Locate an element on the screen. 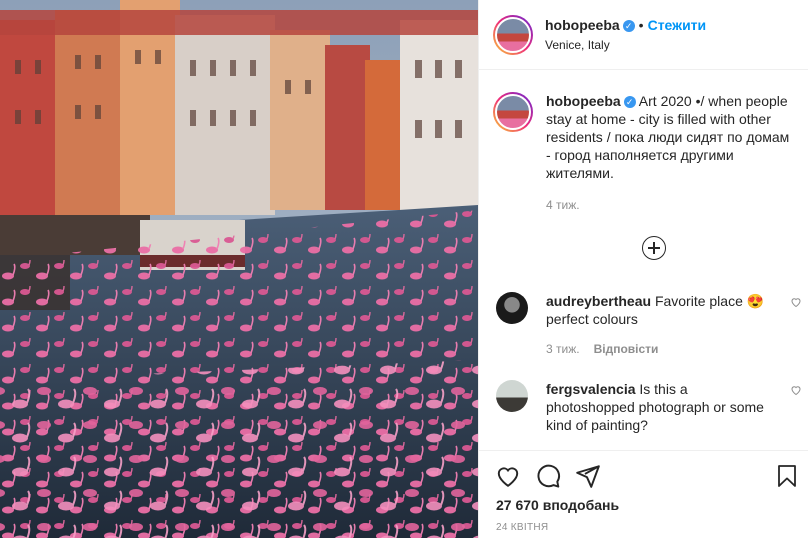  caption-avatar is located at coordinates (513, 112).